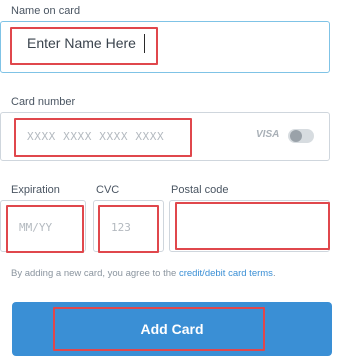  Describe the element at coordinates (296, 136) in the screenshot. I see `toggle-knob` at that location.